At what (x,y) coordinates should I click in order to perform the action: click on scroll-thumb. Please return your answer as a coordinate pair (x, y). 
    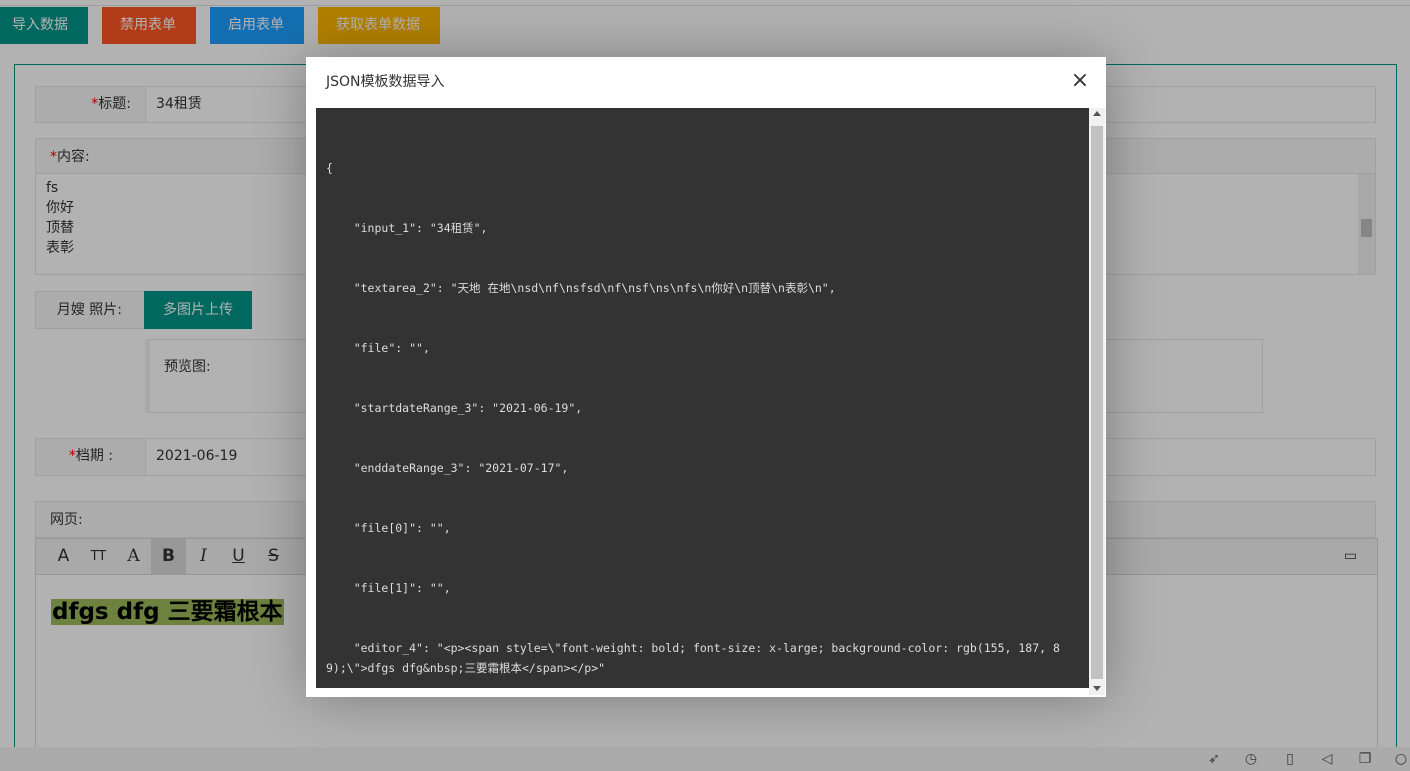
    Looking at the image, I should click on (1097, 402).